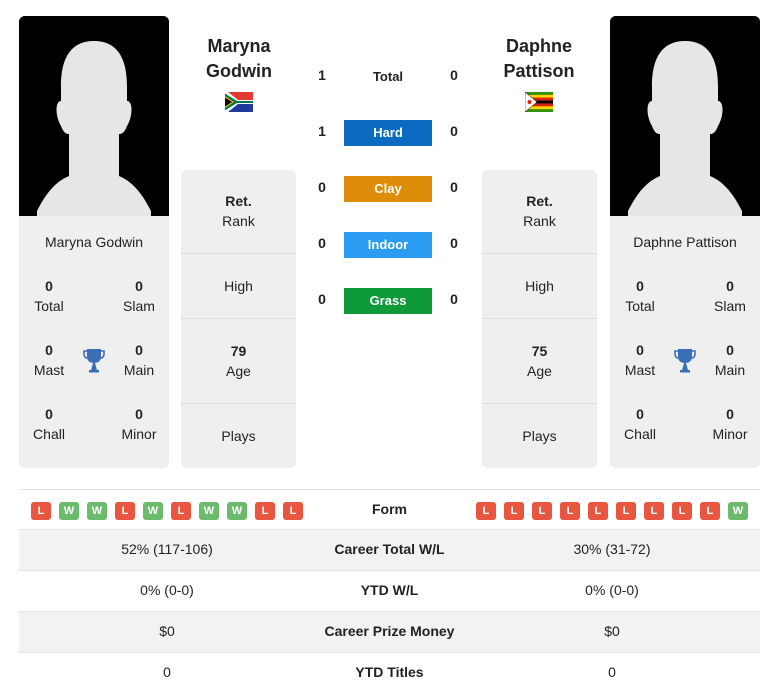 This screenshot has width=779, height=699. I want to click on surface-badge-clay: Clay, so click(388, 189).